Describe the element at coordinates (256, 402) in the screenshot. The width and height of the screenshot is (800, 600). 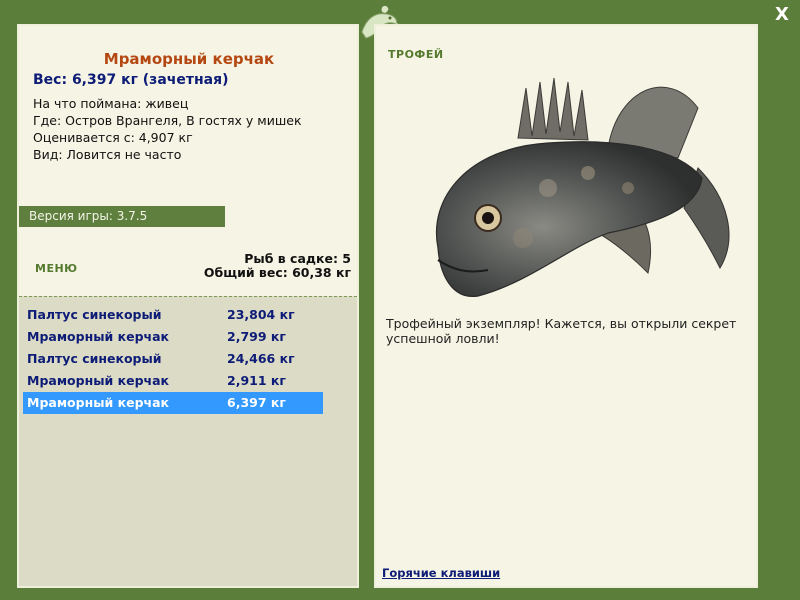
I see `catch-weight: 6,397 кг` at that location.